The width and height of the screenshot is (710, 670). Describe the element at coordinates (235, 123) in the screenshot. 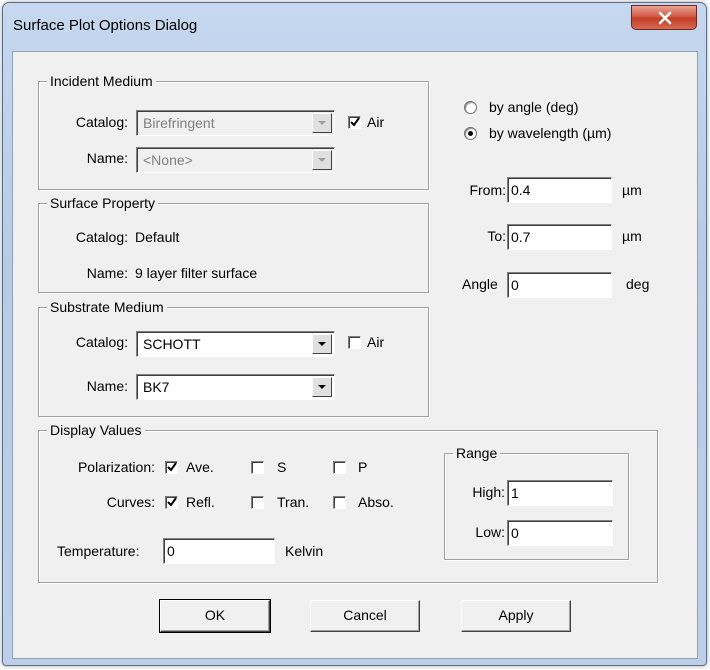

I see `incident-catalog-select: Birefringent` at that location.